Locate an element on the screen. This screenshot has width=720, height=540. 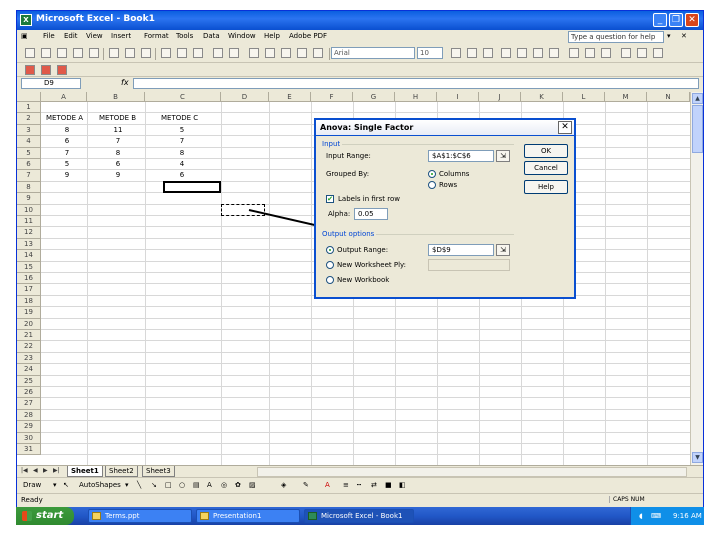
3d-icon: ◧ is located at coordinates (402, 485).